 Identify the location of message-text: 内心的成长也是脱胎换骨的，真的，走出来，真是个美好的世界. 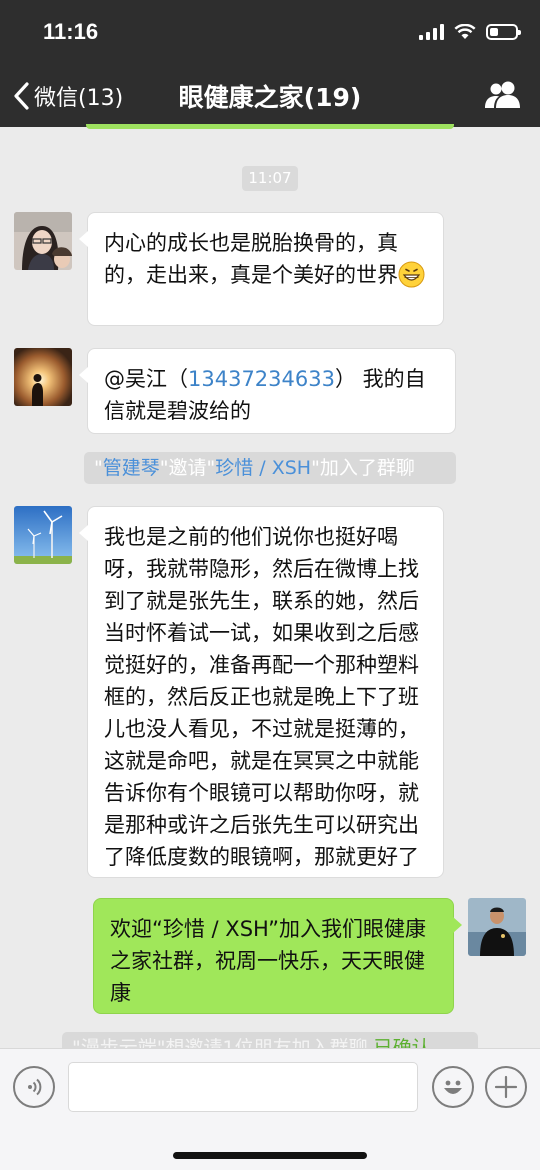
(251, 259).